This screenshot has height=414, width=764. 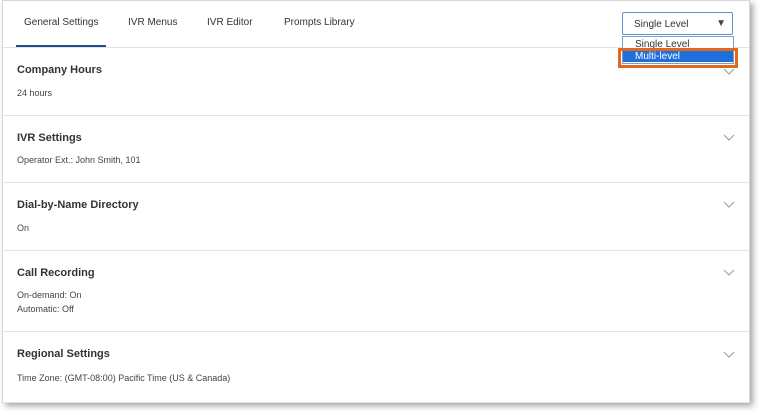 I want to click on section-value: On, so click(x=23, y=228).